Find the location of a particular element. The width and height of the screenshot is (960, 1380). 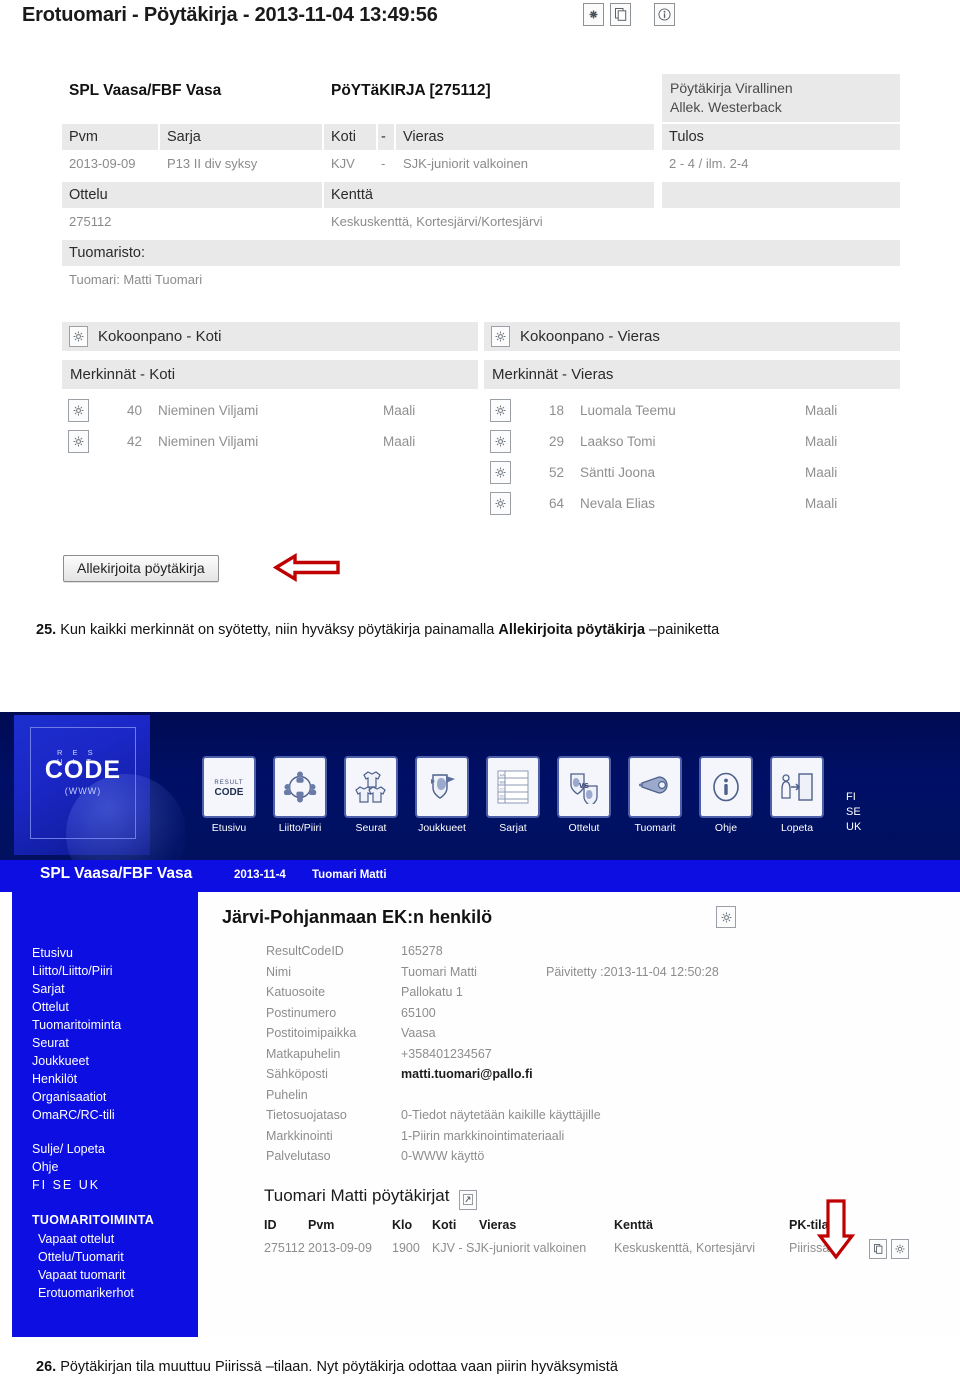

detail-label: Tietosuojataso is located at coordinates (306, 1115).